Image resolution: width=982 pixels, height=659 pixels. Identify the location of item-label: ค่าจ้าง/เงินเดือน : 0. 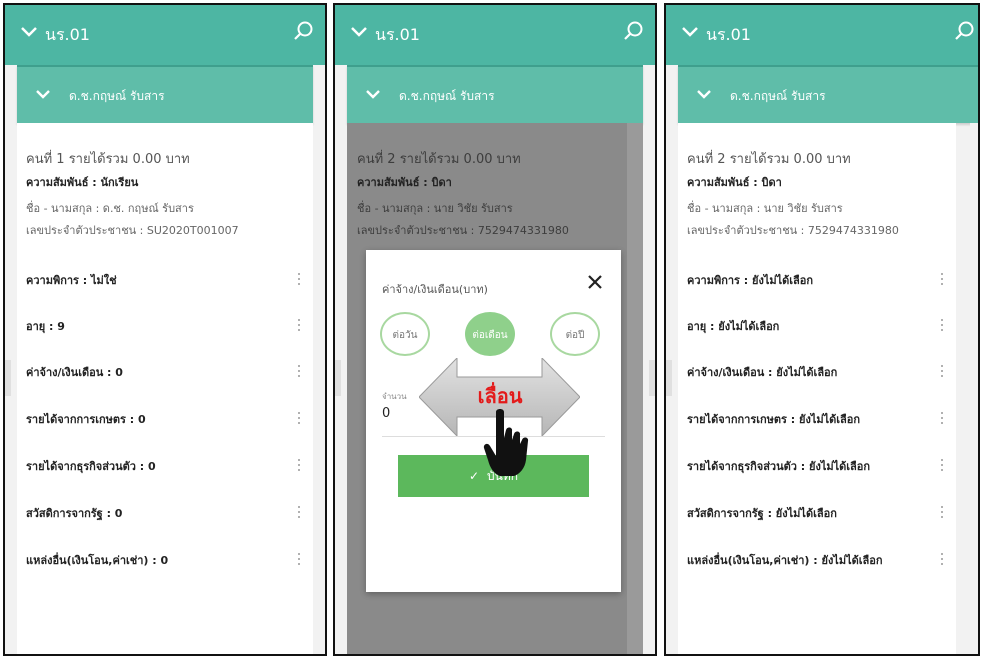
(74, 372).